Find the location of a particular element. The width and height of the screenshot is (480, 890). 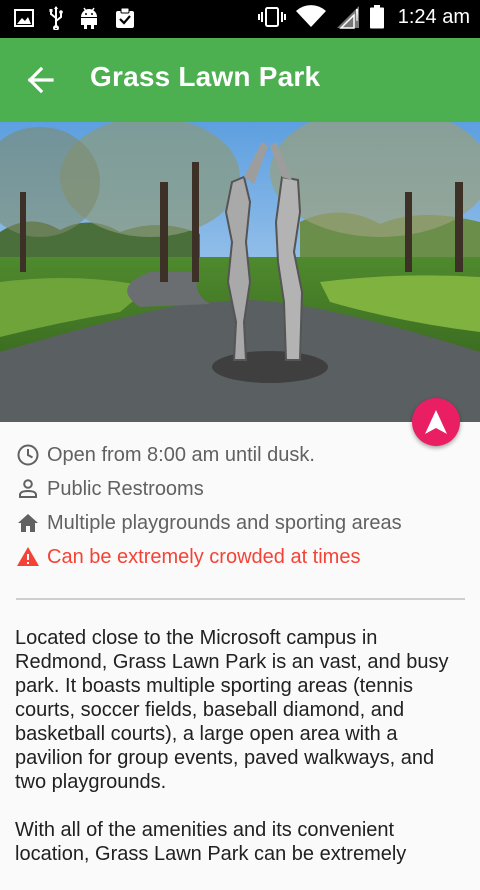

signal-icon is located at coordinates (348, 17).